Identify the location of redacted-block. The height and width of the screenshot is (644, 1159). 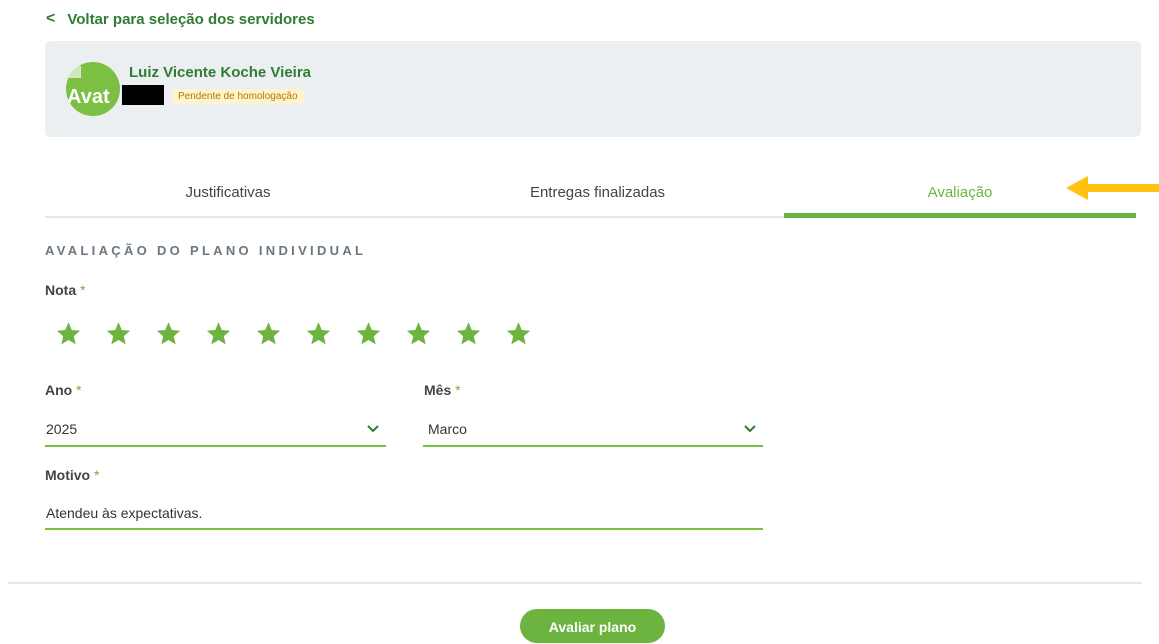
(143, 95).